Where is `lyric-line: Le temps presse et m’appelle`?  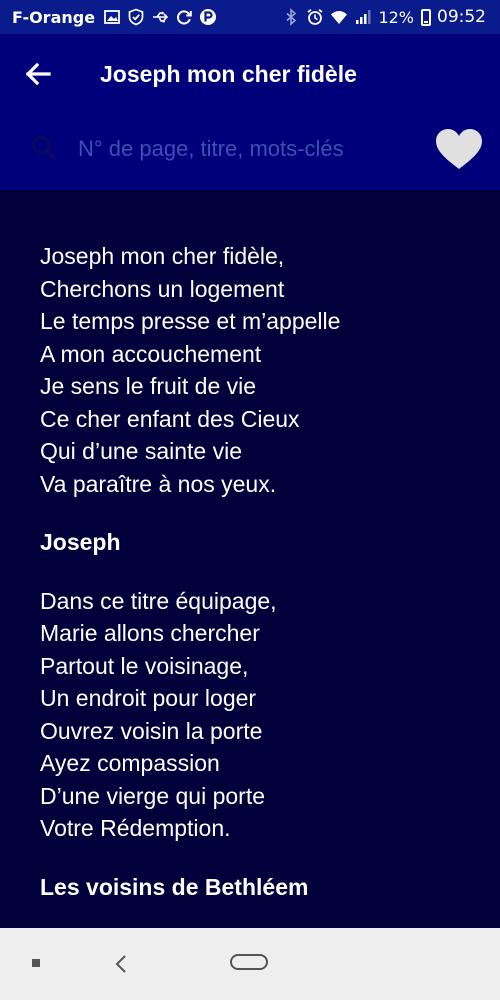
lyric-line: Le temps presse et m’appelle is located at coordinates (190, 321).